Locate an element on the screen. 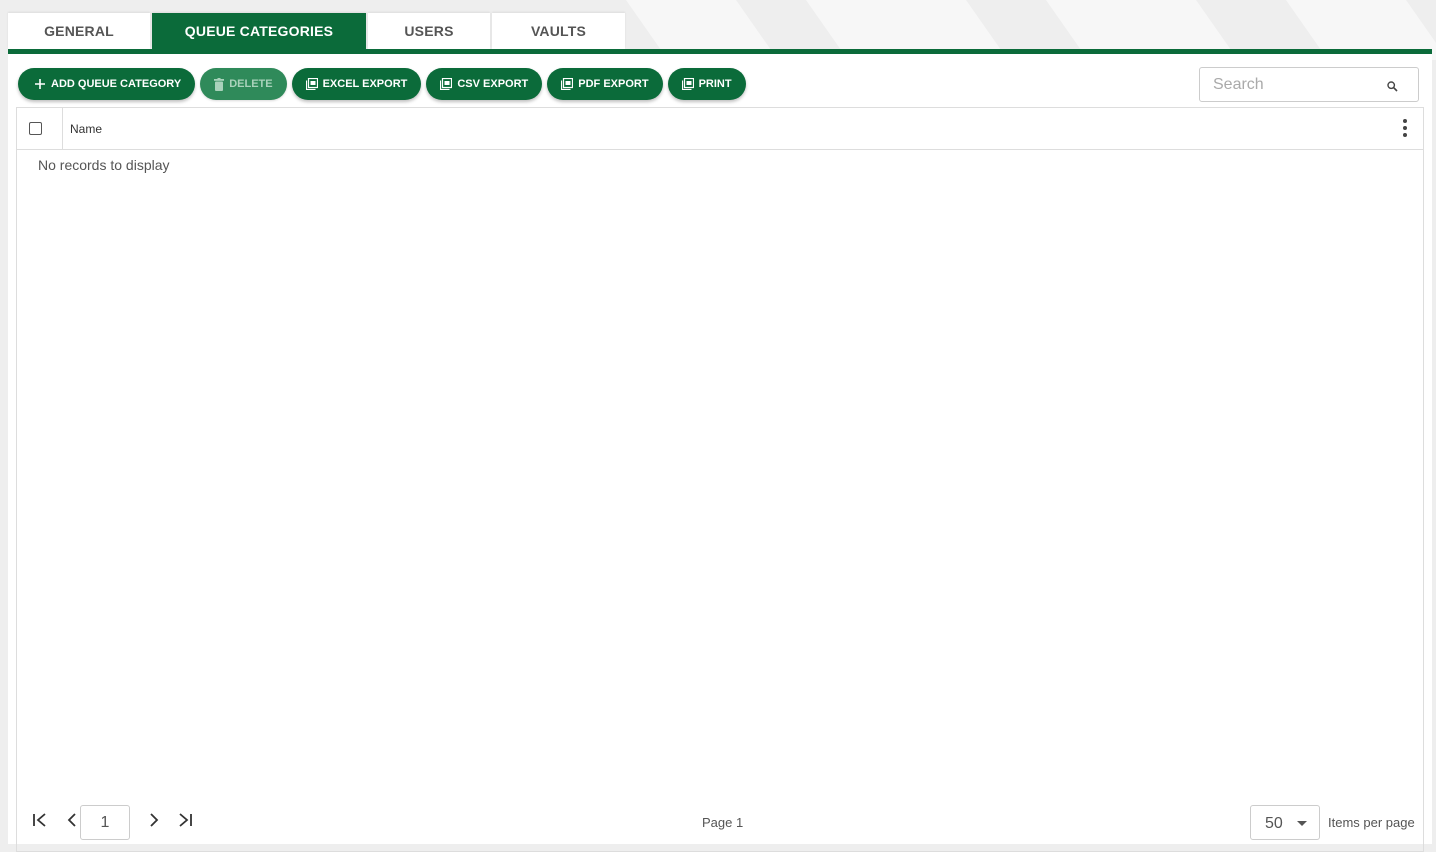 The image size is (1436, 852). tab-users: USERS is located at coordinates (429, 31).